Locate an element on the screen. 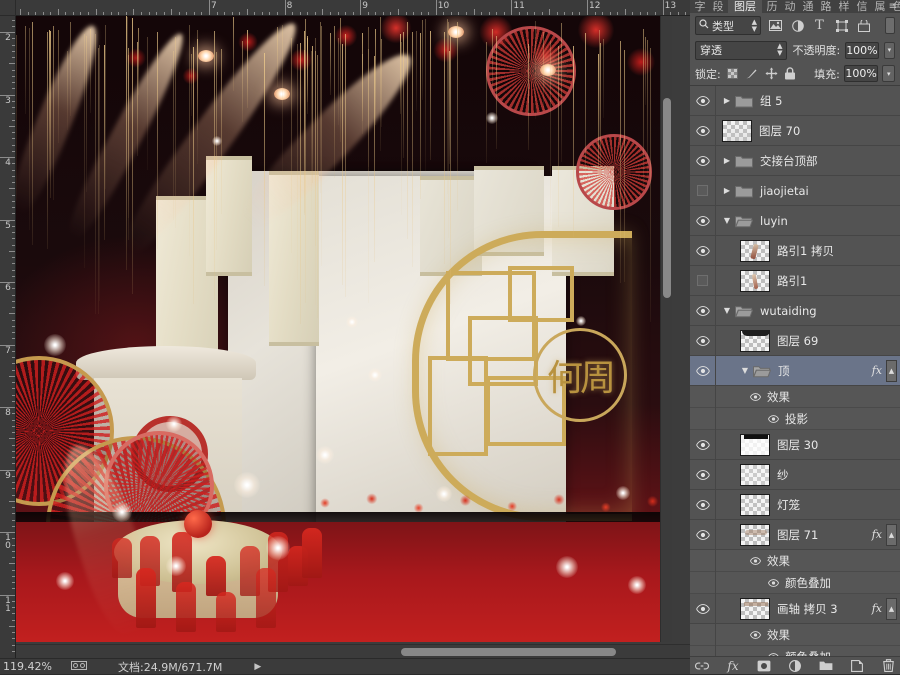 The height and width of the screenshot is (675, 900). layer-row: 图层 69 is located at coordinates (795, 340).